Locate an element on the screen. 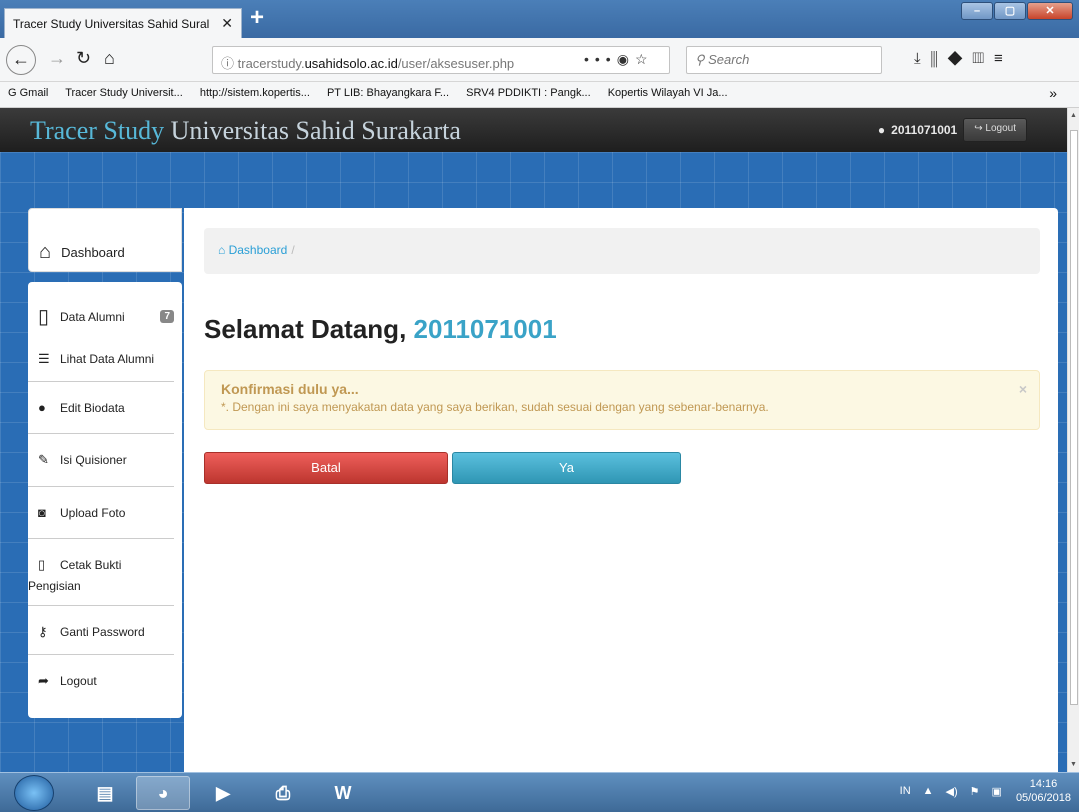  welcome-prefix: Selamat Datang, is located at coordinates (309, 329).